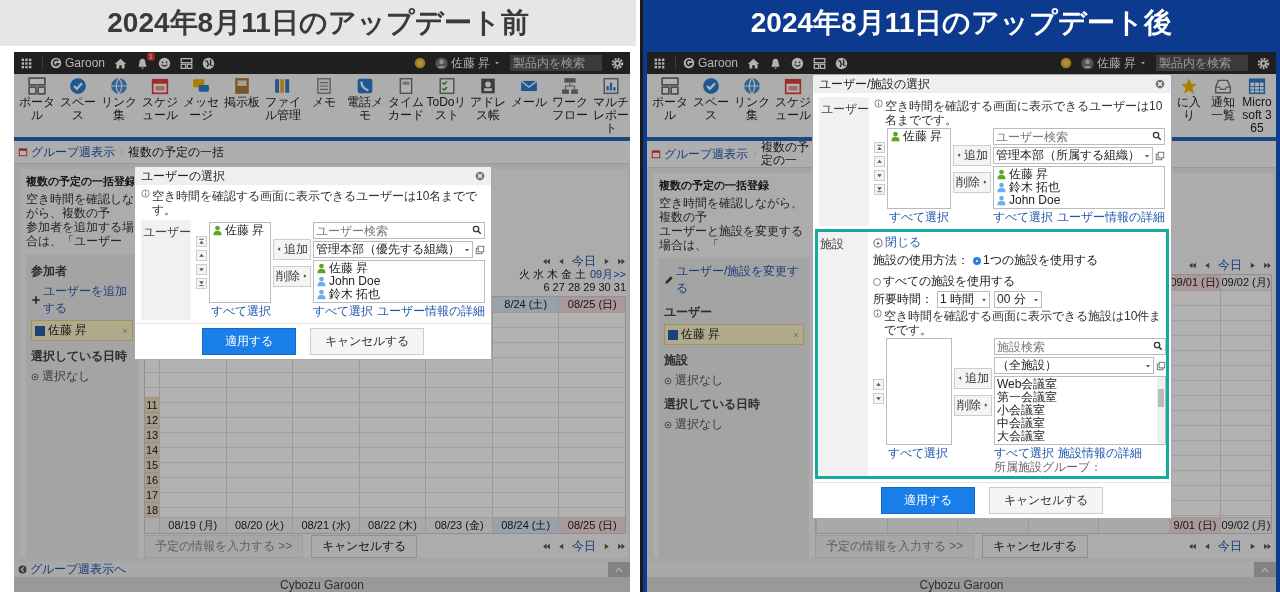 The image size is (1280, 592). Describe the element at coordinates (1076, 397) in the screenshot. I see `list-item: 第一会議室` at that location.